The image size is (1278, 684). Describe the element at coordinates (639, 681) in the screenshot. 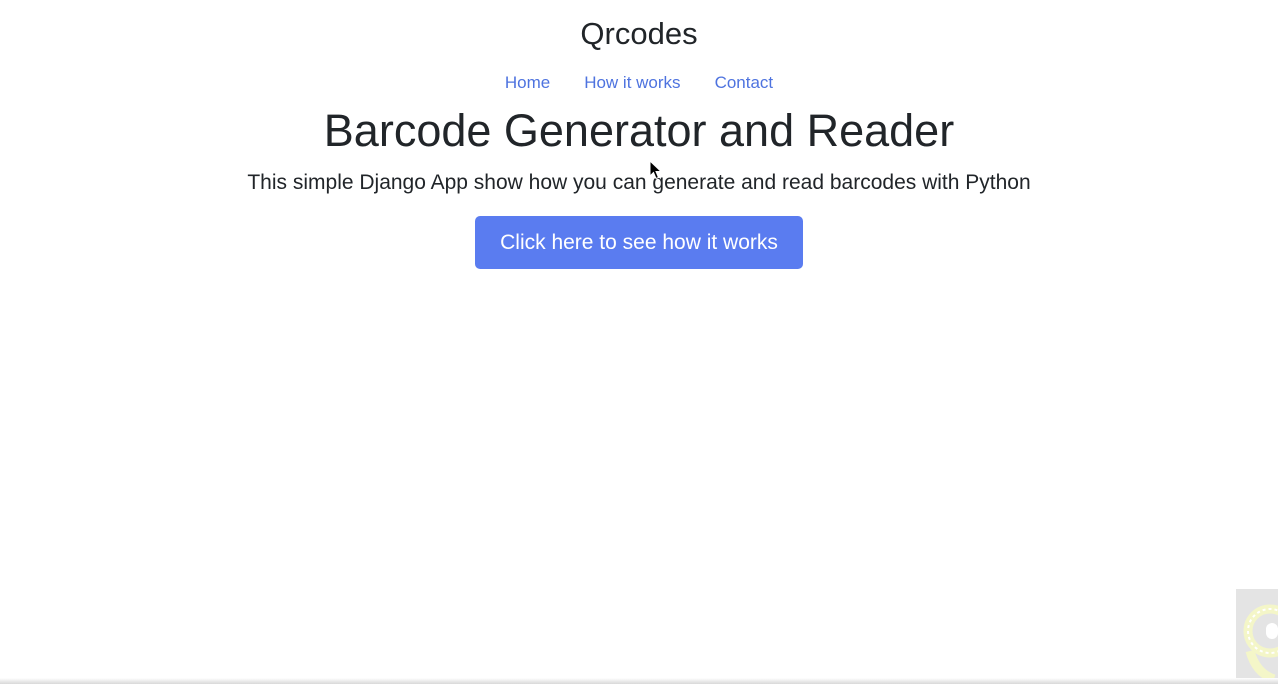

I see `bottom-edge` at that location.